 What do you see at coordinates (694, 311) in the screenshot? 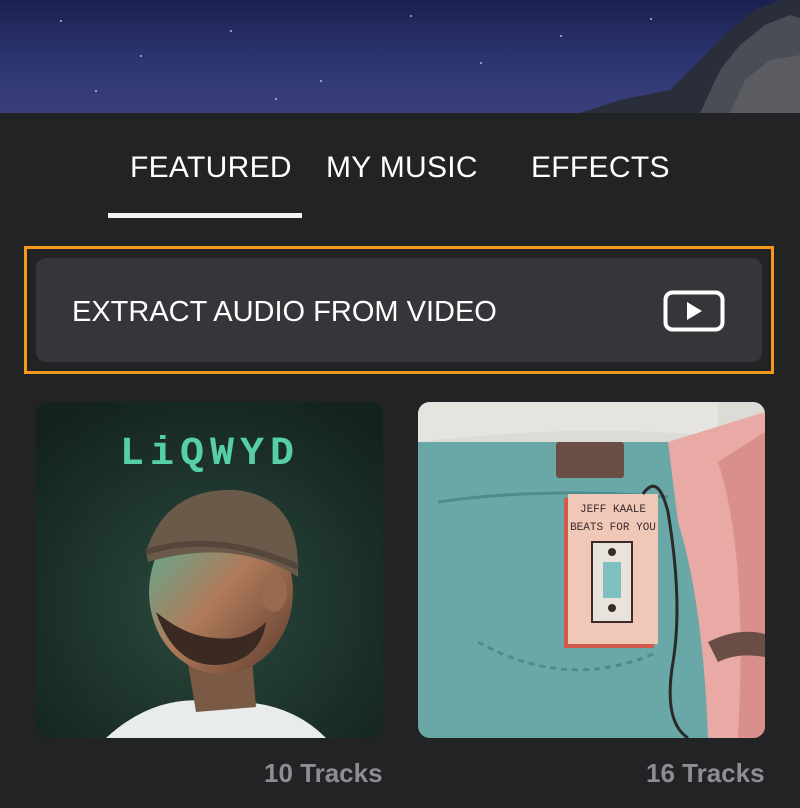
I see `play-video-icon` at bounding box center [694, 311].